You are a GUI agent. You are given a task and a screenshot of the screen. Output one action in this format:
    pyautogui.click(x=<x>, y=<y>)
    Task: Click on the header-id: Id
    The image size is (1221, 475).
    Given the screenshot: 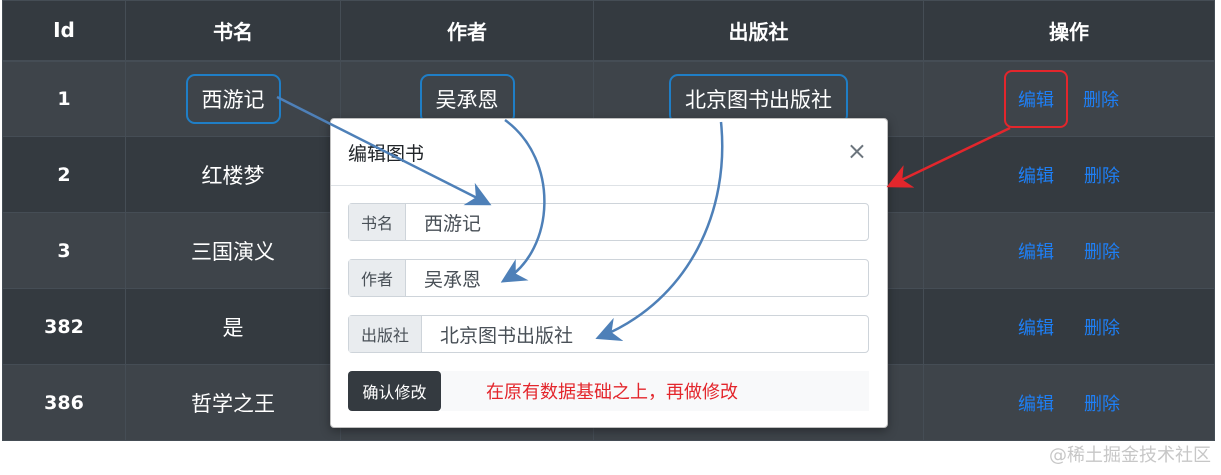 What is the action you would take?
    pyautogui.click(x=64, y=31)
    